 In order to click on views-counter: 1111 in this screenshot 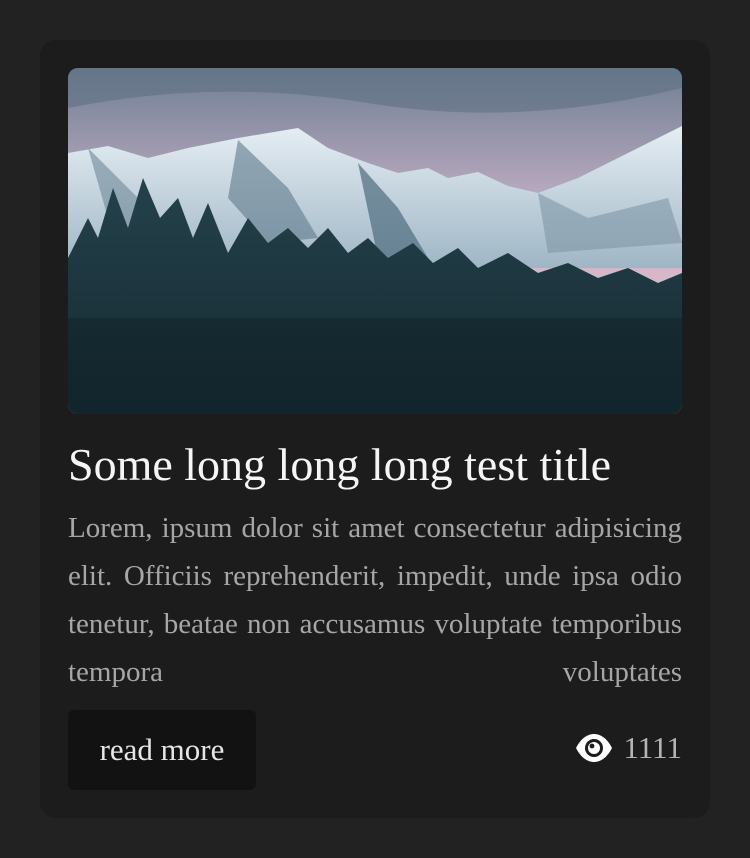, I will do `click(628, 748)`.